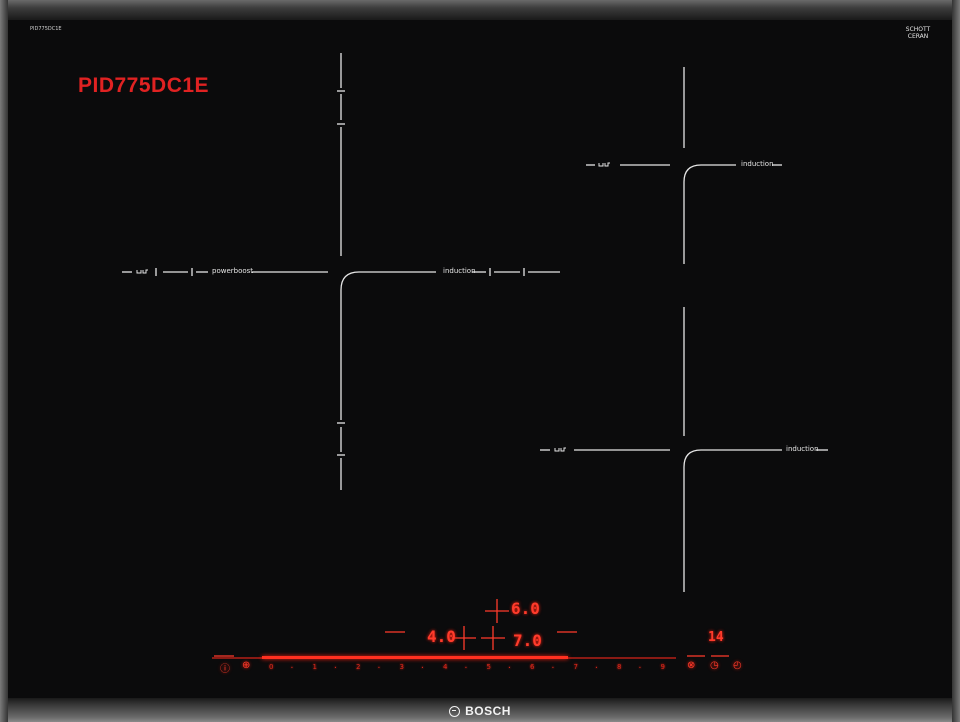 This screenshot has width=960, height=722. What do you see at coordinates (737, 665) in the screenshot?
I see `clock-icon: ◴` at bounding box center [737, 665].